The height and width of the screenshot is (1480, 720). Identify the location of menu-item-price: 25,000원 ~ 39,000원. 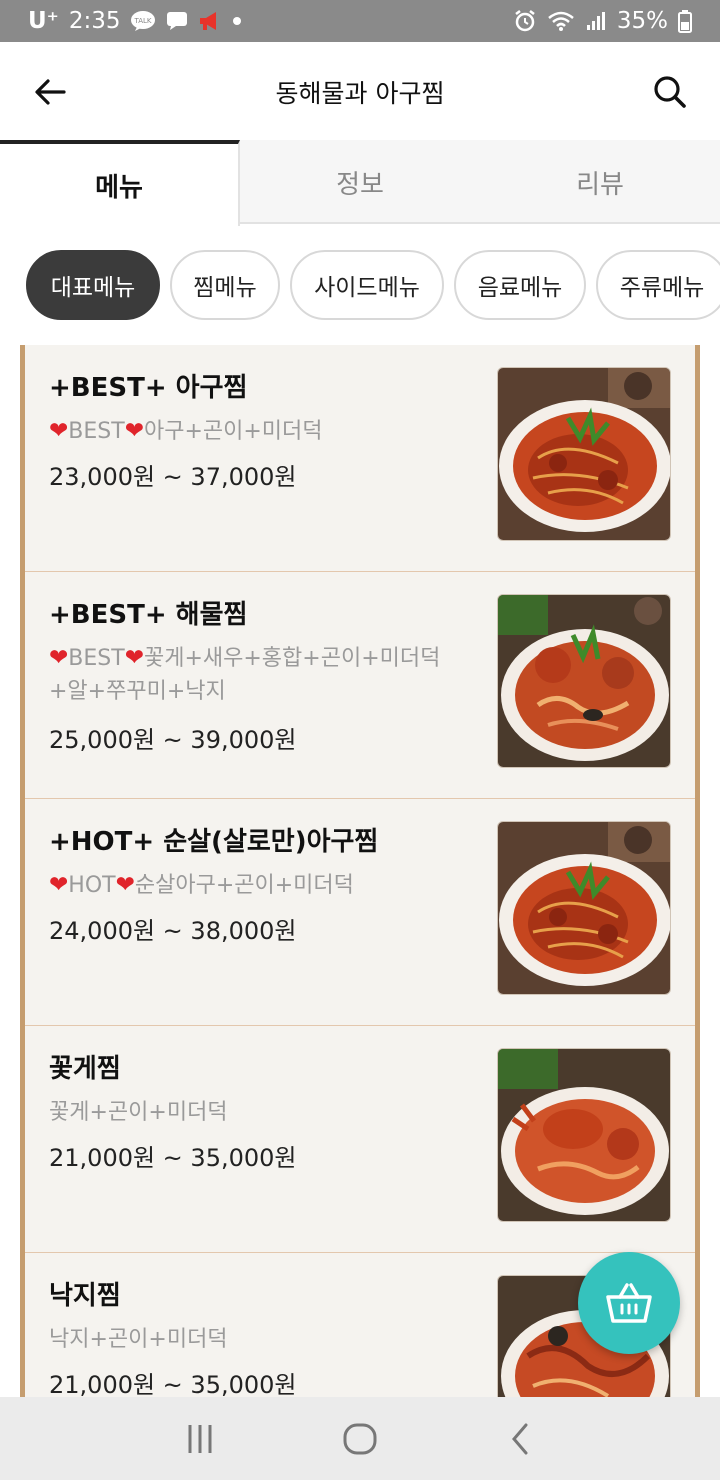
(173, 740).